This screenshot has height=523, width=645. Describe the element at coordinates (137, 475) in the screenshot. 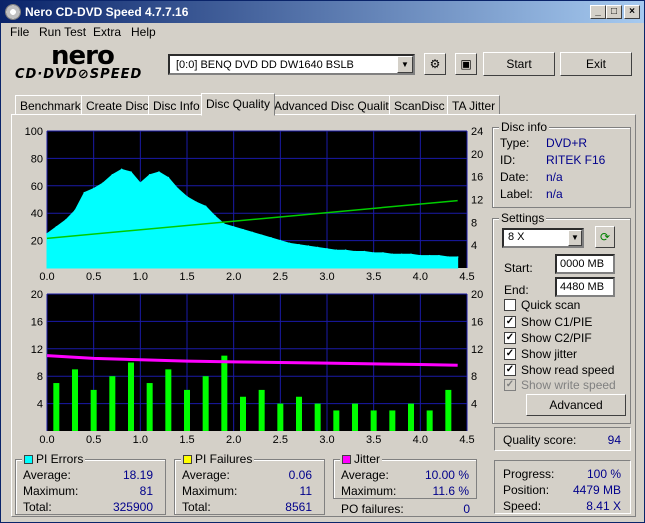

I see `pi-errors-average-value: 18.19` at that location.